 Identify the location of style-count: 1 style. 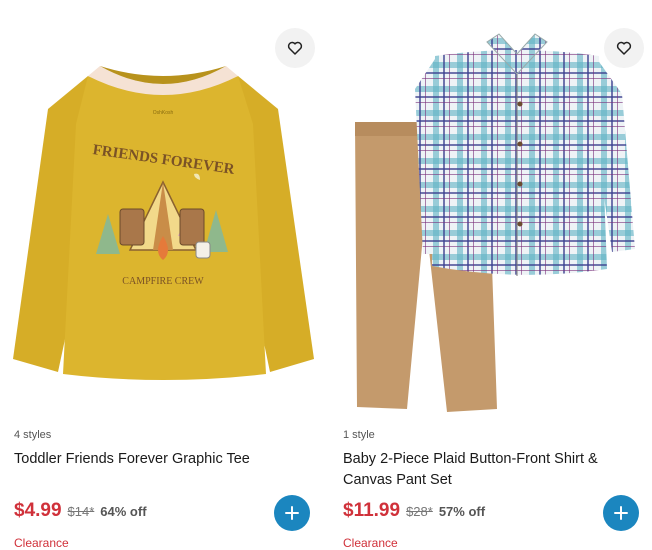
(359, 435).